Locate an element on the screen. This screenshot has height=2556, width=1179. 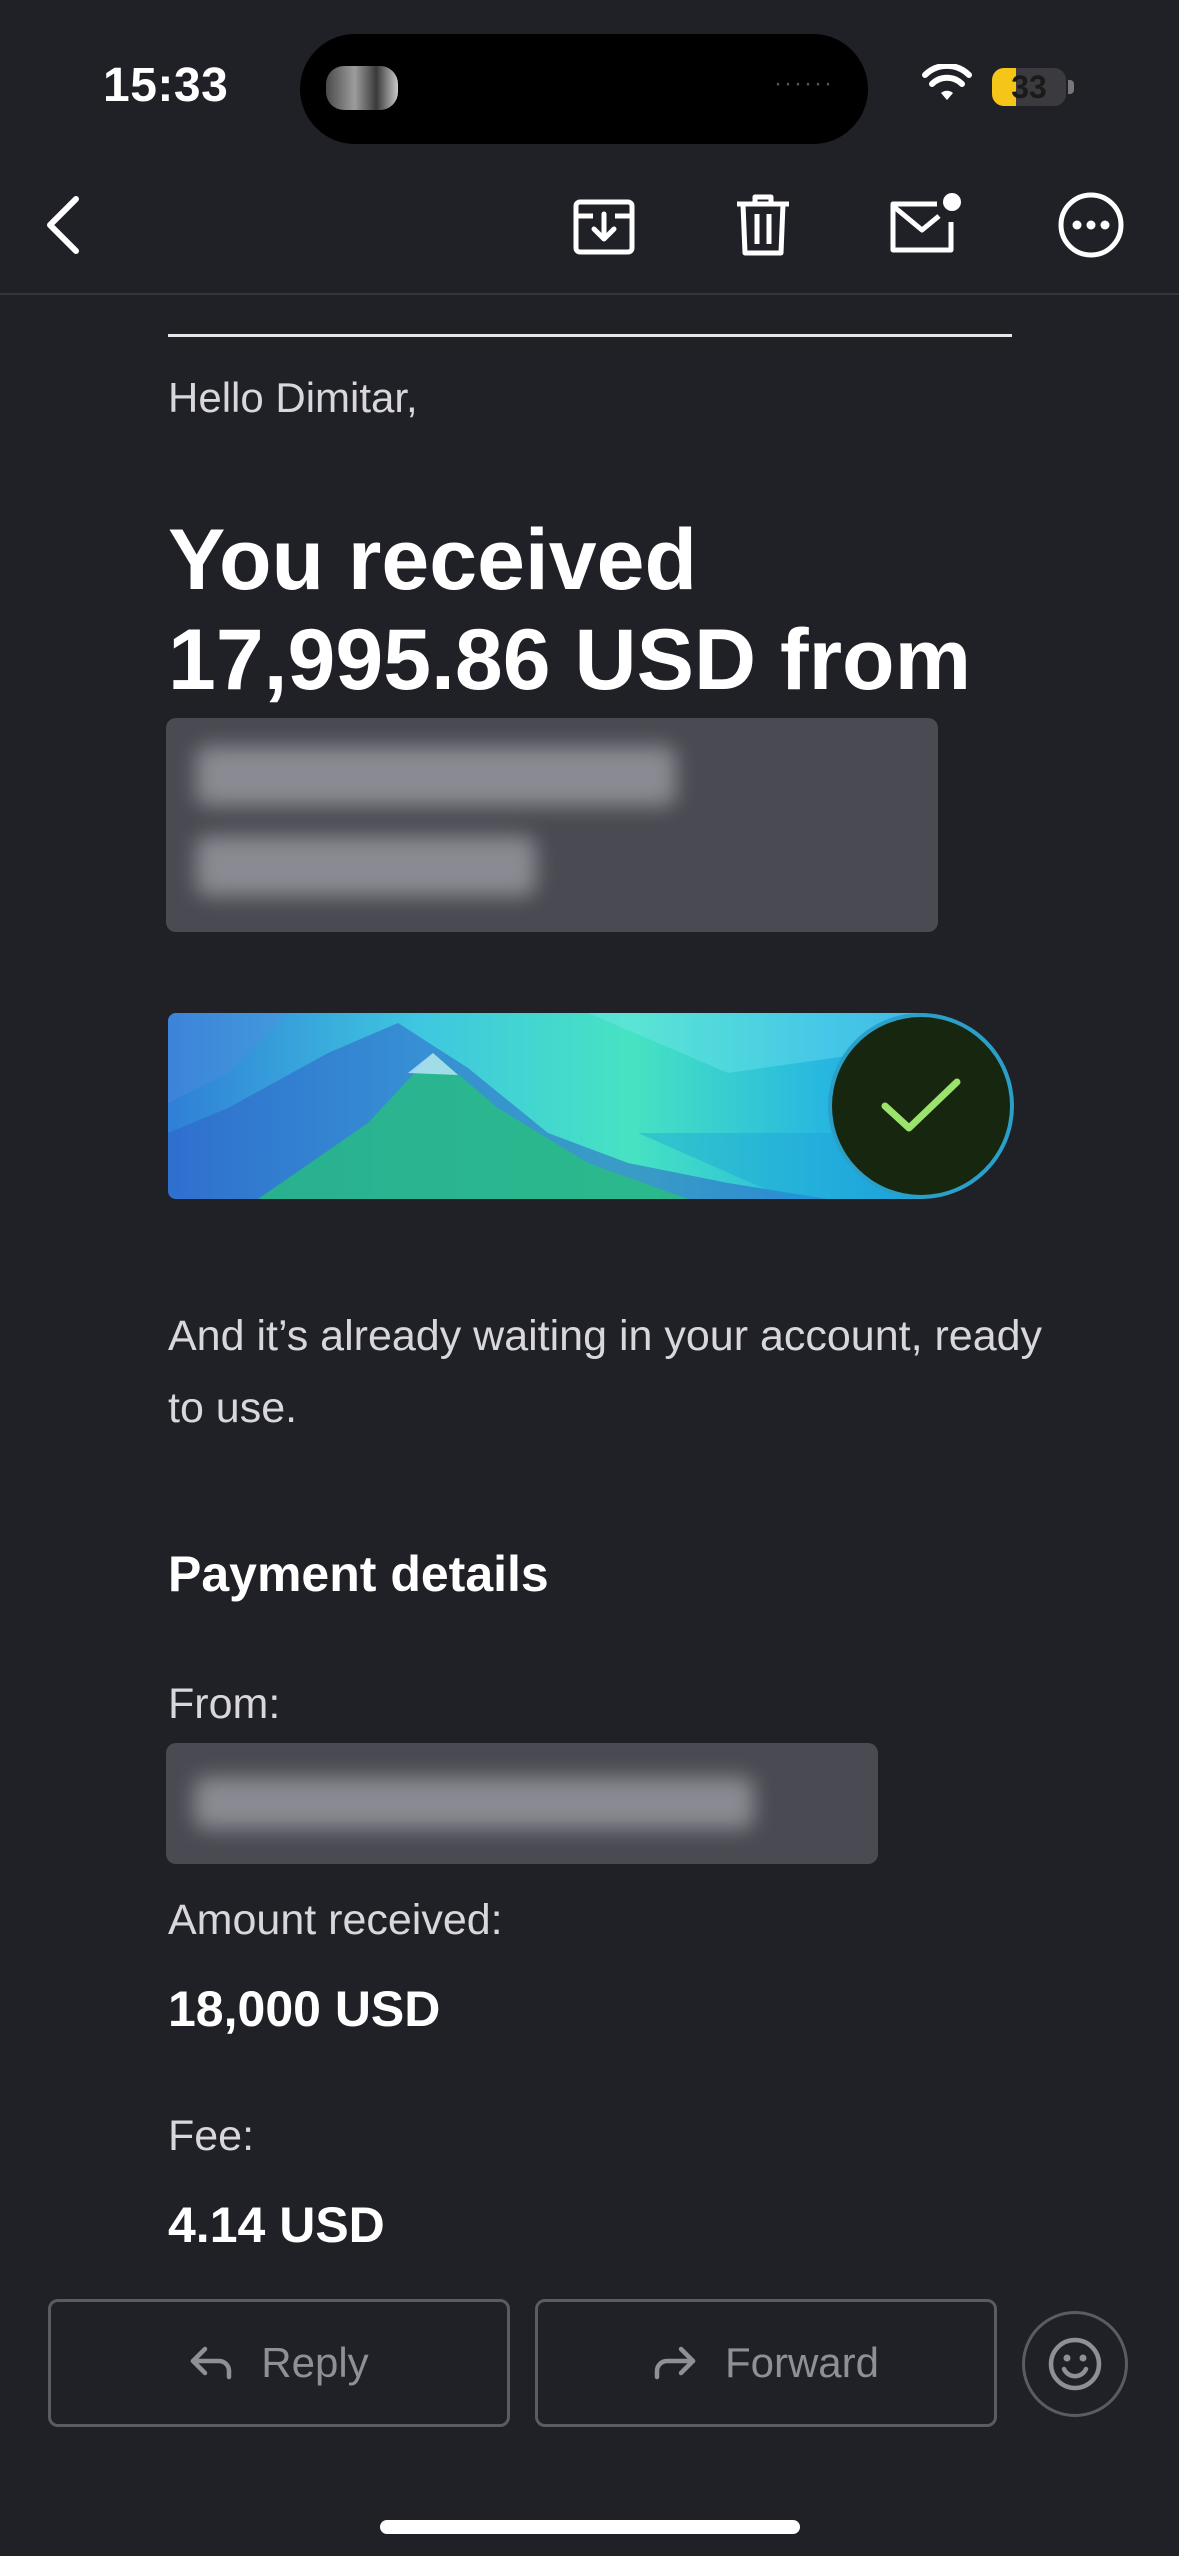
forward-arrow-icon is located at coordinates (675, 2363).